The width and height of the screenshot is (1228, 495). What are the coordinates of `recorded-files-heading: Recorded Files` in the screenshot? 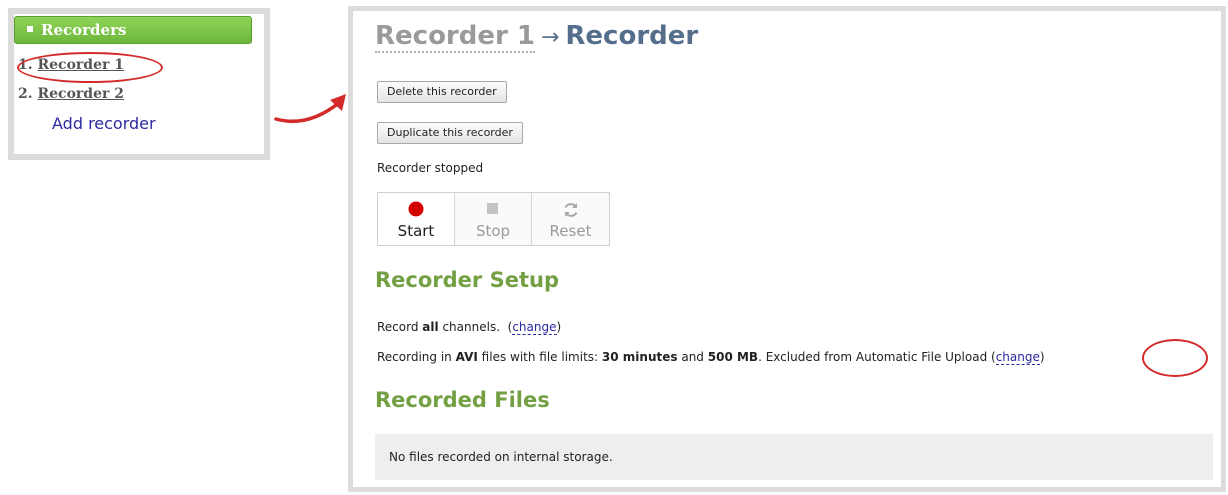 It's located at (462, 400).